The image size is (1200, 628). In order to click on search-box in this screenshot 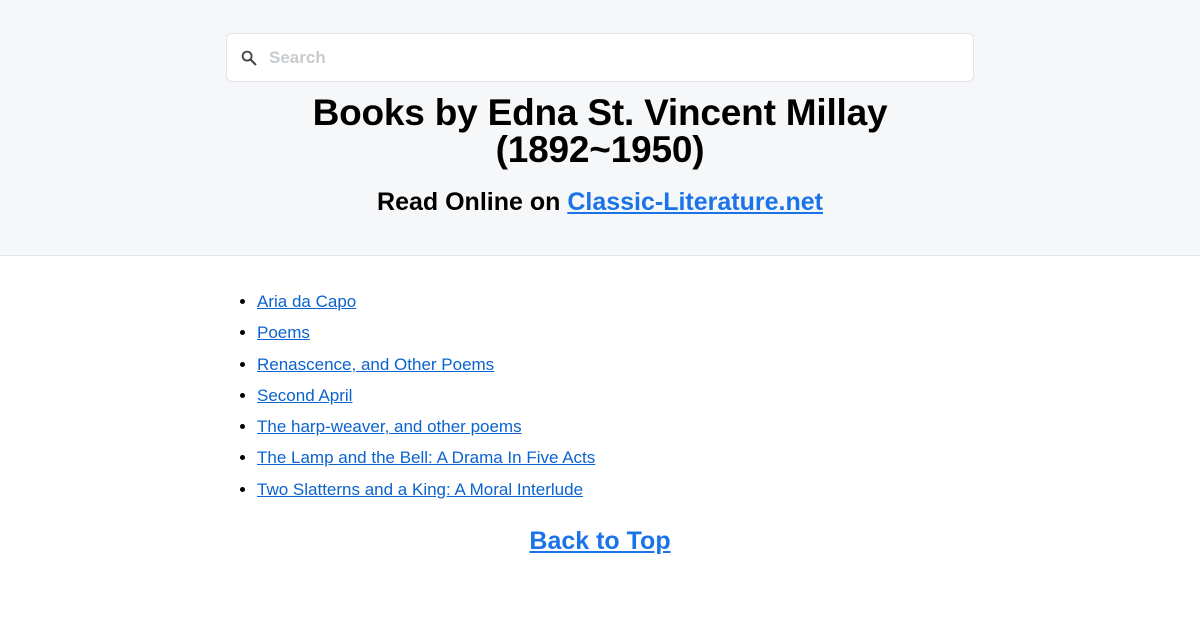, I will do `click(600, 57)`.